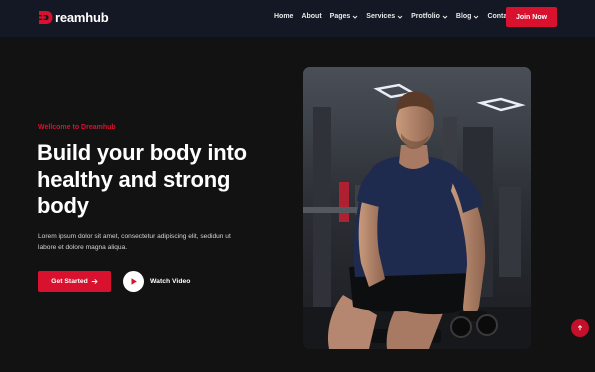 This screenshot has width=595, height=372. I want to click on nav-item-portfolio: Protfolio, so click(429, 17).